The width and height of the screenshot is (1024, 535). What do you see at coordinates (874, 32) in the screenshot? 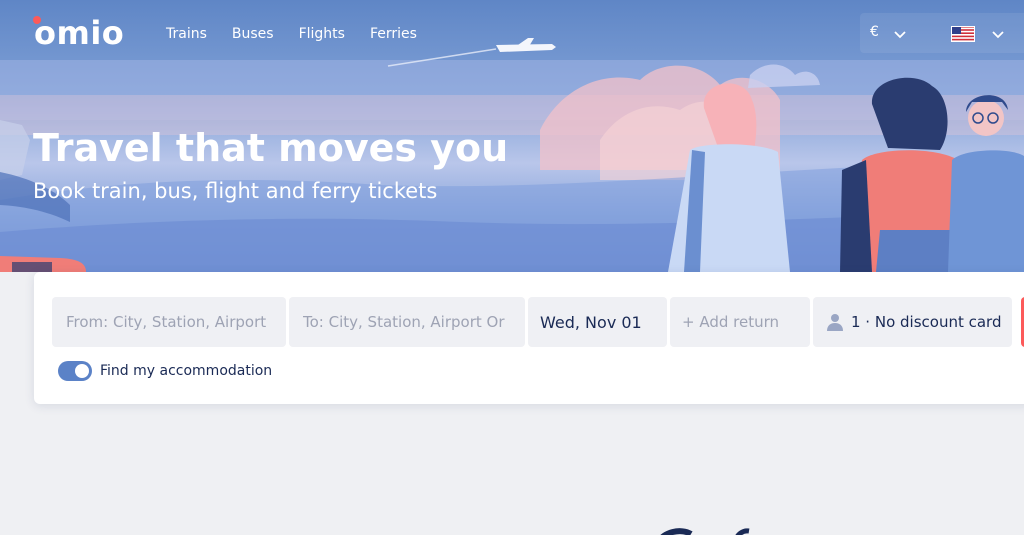
I see `currency-selector: €` at bounding box center [874, 32].